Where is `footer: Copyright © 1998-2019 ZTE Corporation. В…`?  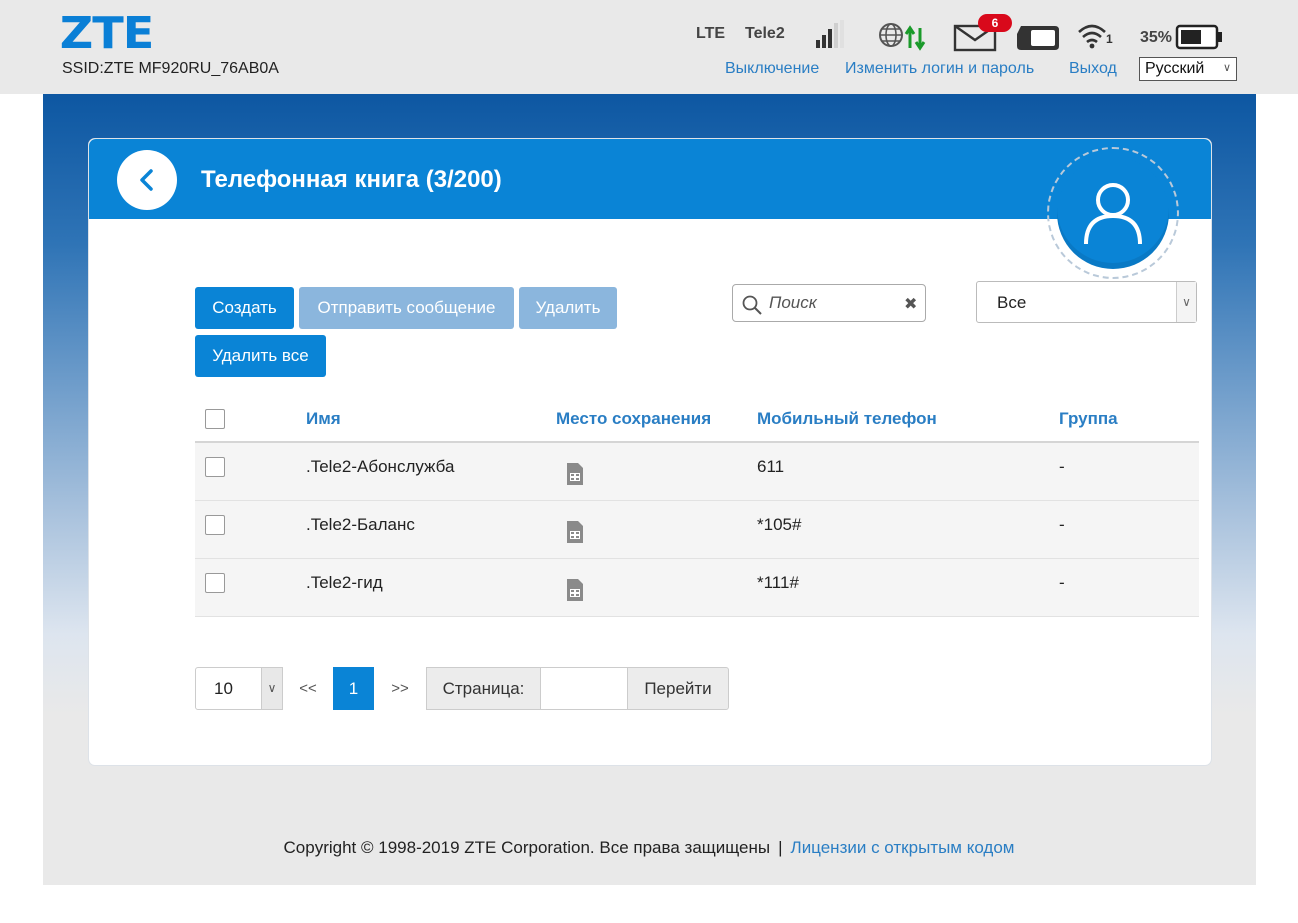 footer: Copyright © 1998-2019 ZTE Corporation. В… is located at coordinates (649, 848).